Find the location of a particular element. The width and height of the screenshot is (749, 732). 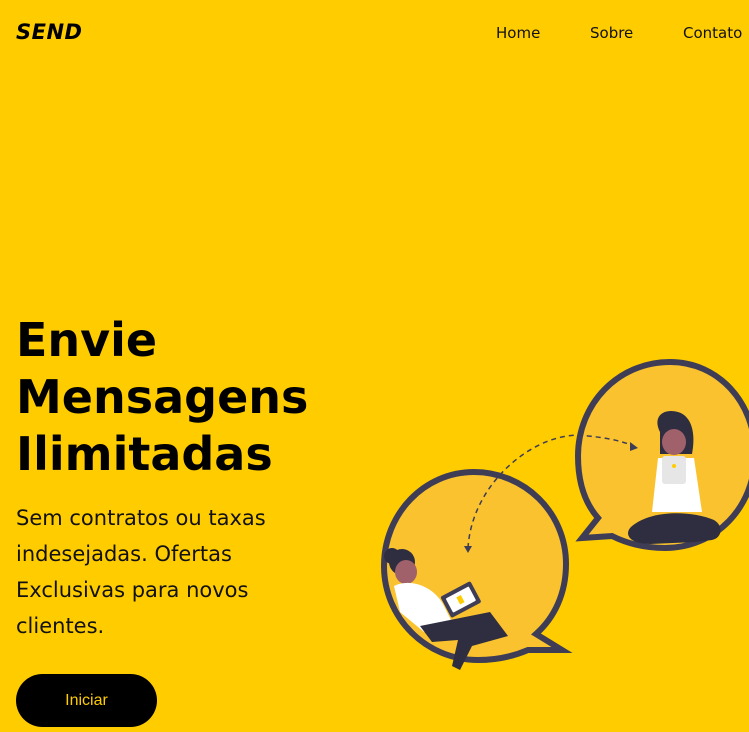

main-nav: Home Sobre Contato is located at coordinates (374, 34).